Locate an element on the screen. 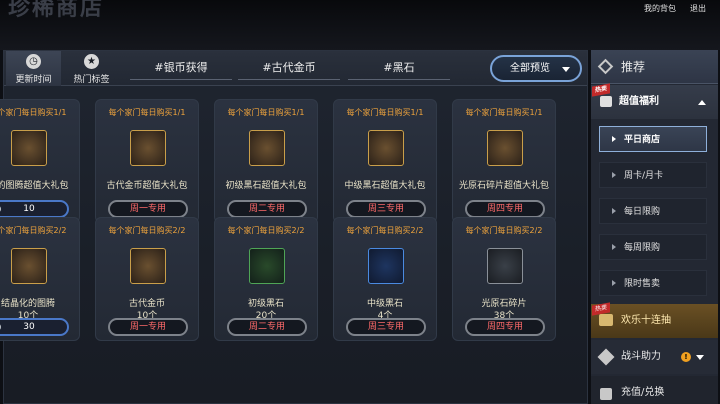  product-card: 每个家门每日购买1/1 初级黑石超值大礼包 周二专用 is located at coordinates (266, 161).